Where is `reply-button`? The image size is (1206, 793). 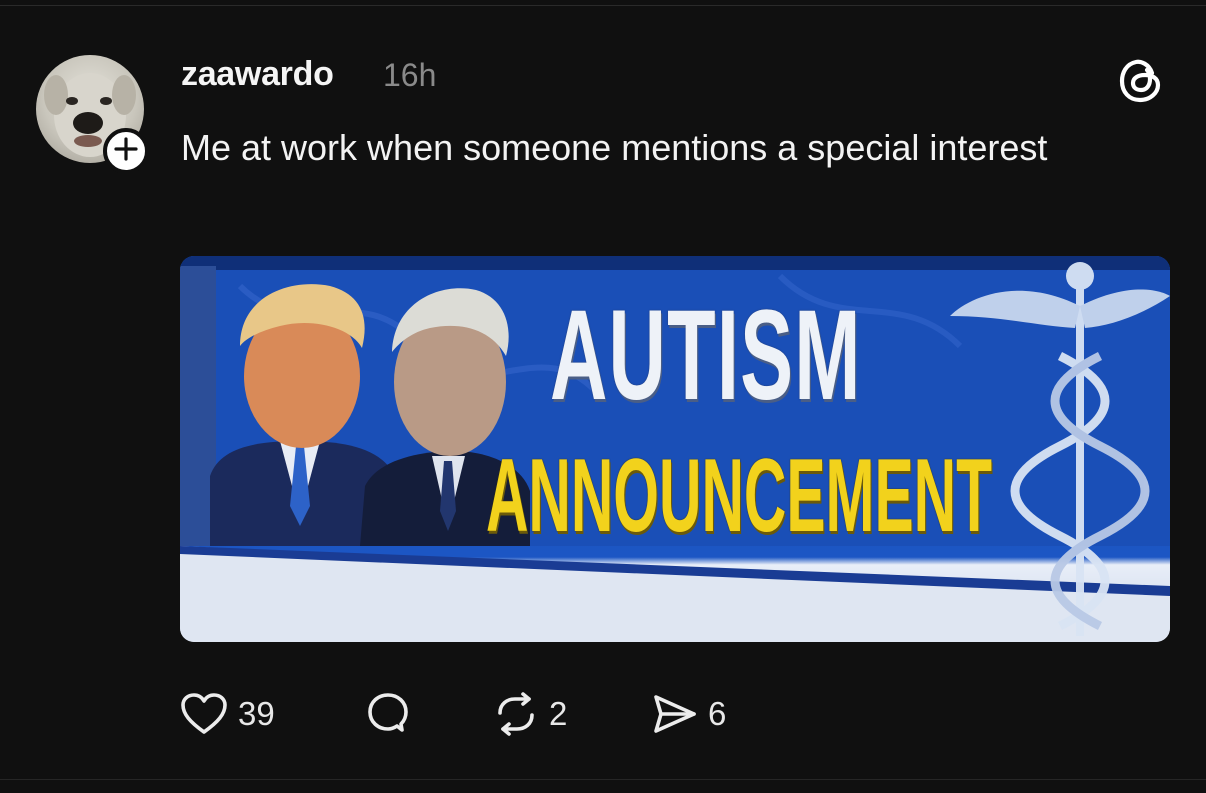 reply-button is located at coordinates (388, 714).